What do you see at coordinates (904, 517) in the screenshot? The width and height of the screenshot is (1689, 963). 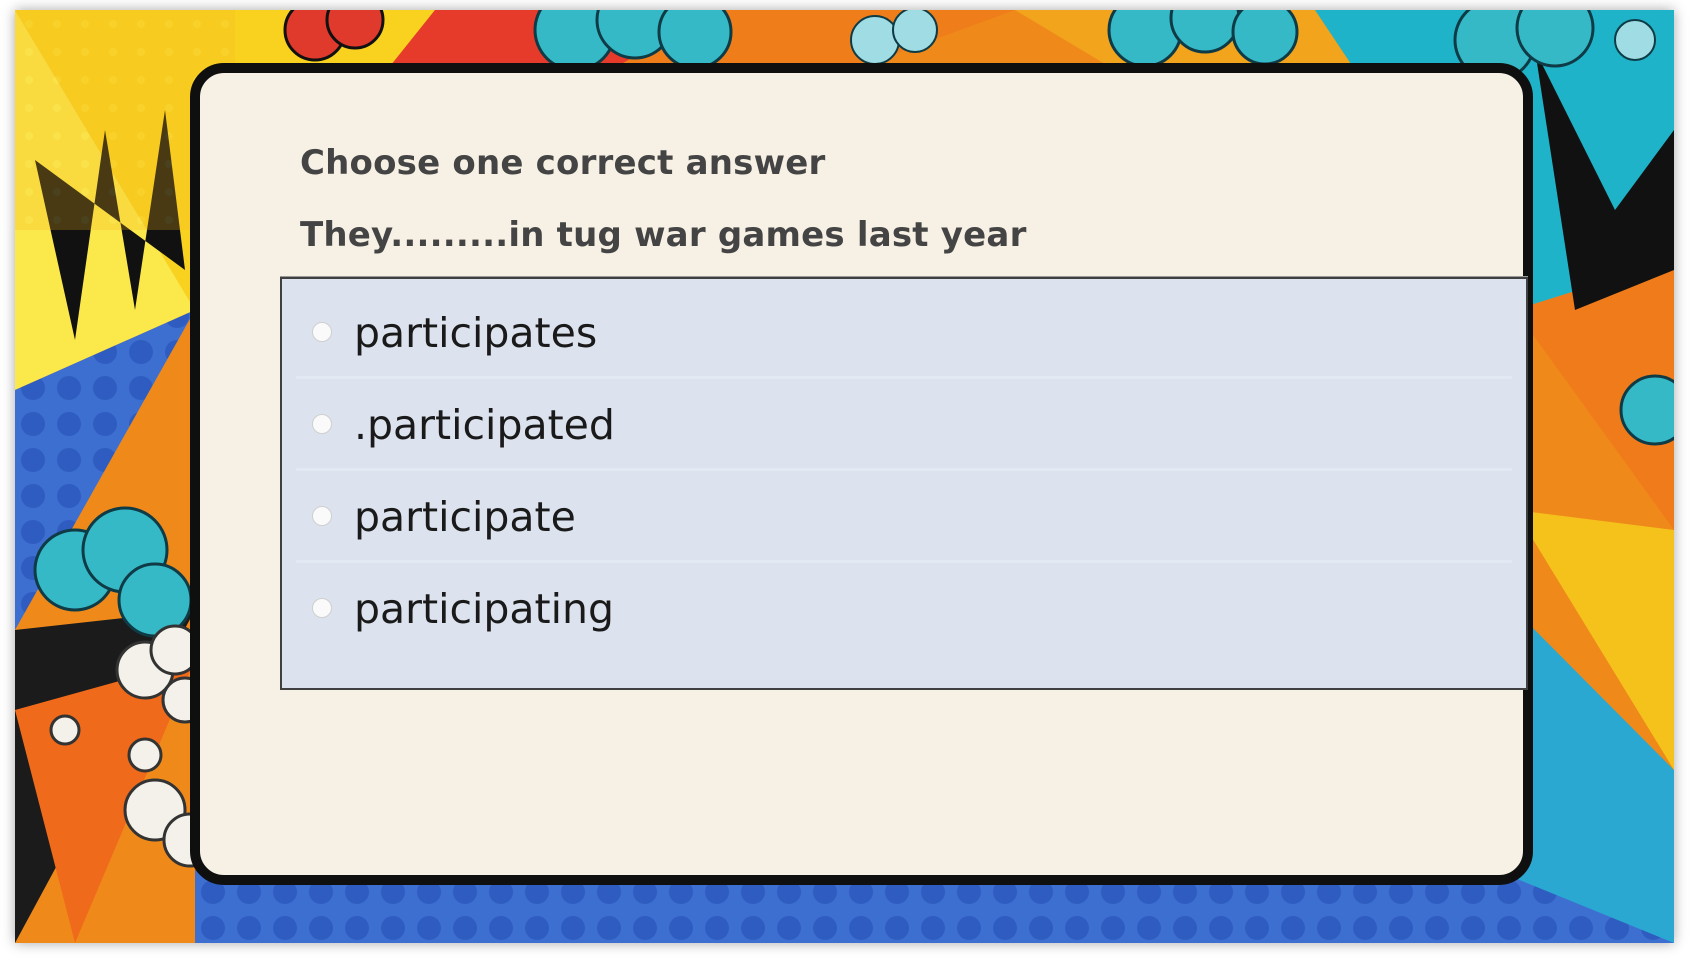 I see `answer-option-participate: participate` at bounding box center [904, 517].